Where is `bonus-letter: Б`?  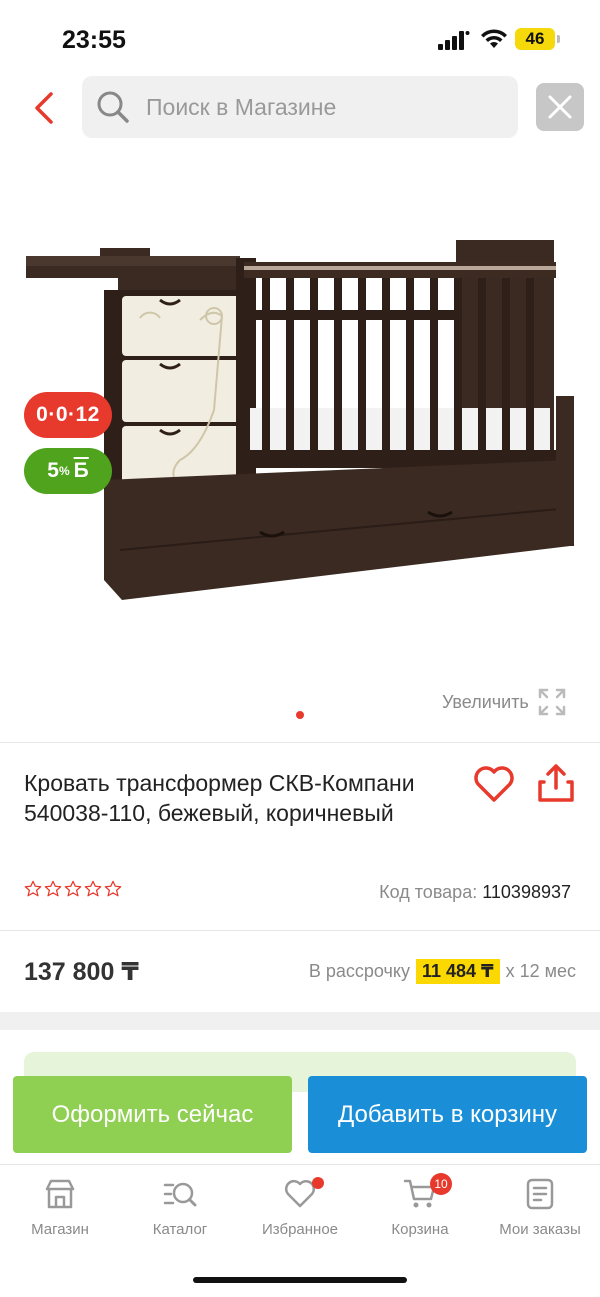 bonus-letter: Б is located at coordinates (81, 470).